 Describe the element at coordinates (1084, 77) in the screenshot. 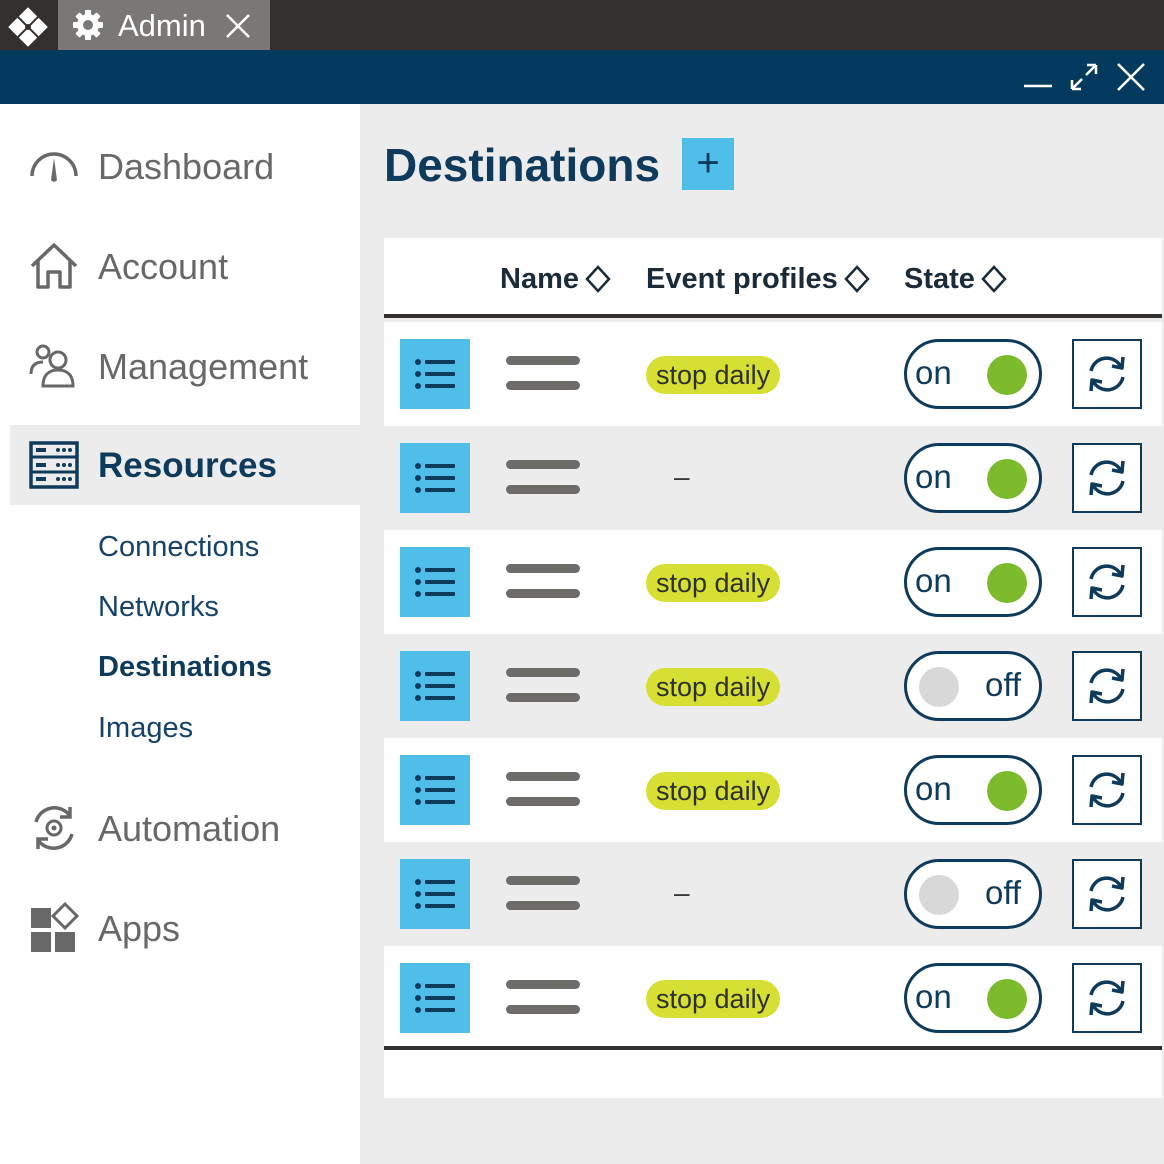

I see `maximize-icon` at that location.